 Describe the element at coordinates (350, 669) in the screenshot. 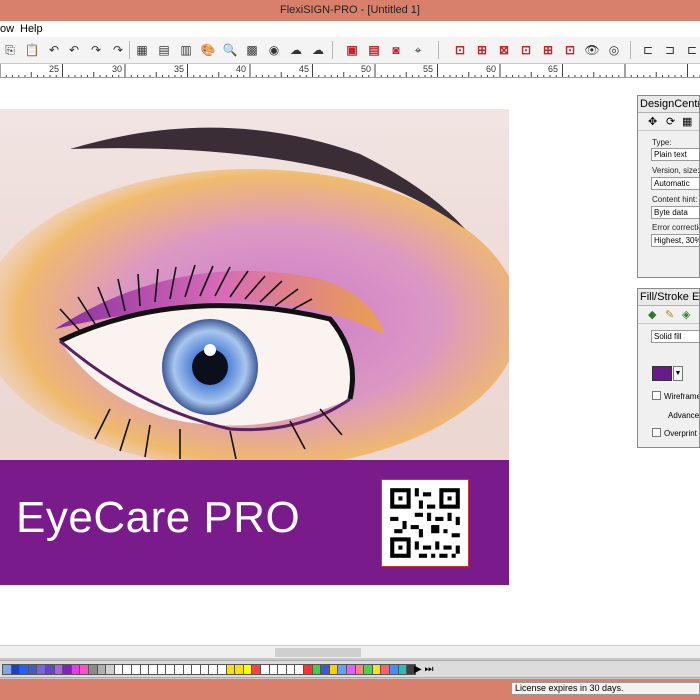

I see `color-palette-bar: ▶ ⏭` at that location.